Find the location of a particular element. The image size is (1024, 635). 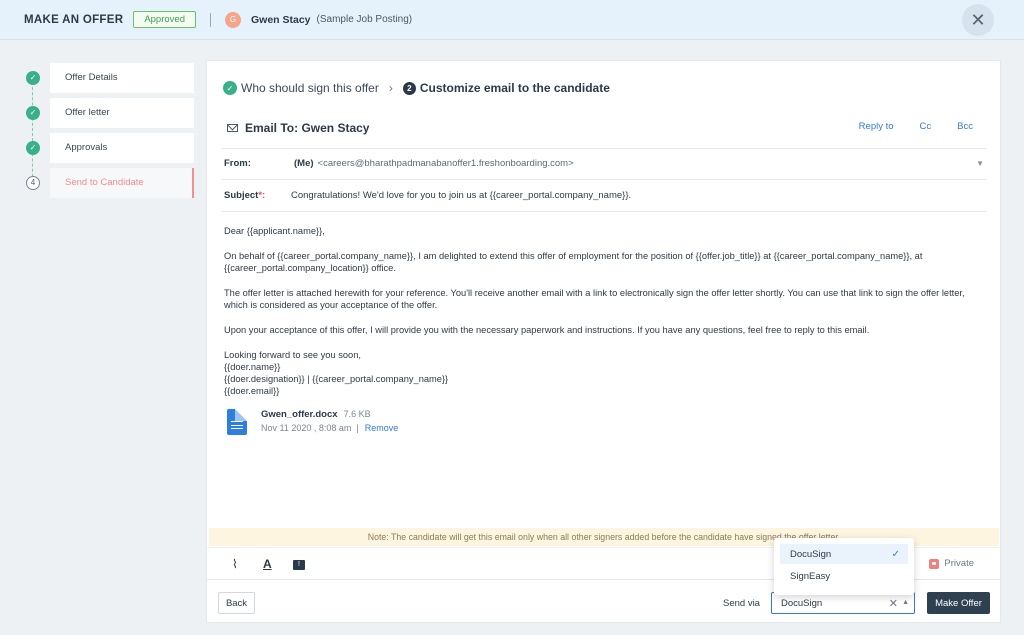

close-icon: ✕ is located at coordinates (978, 19).